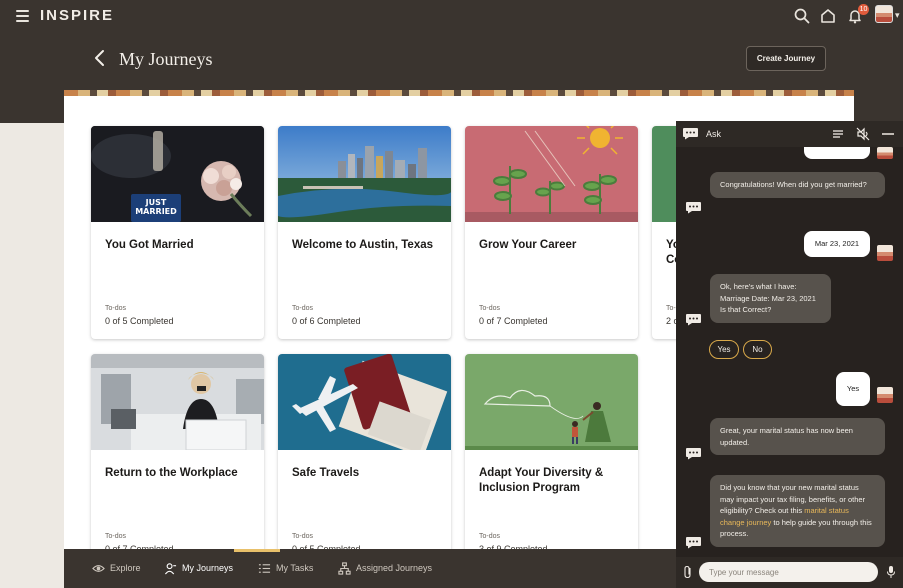 The width and height of the screenshot is (903, 588). I want to click on mute-audio-icon, so click(863, 134).